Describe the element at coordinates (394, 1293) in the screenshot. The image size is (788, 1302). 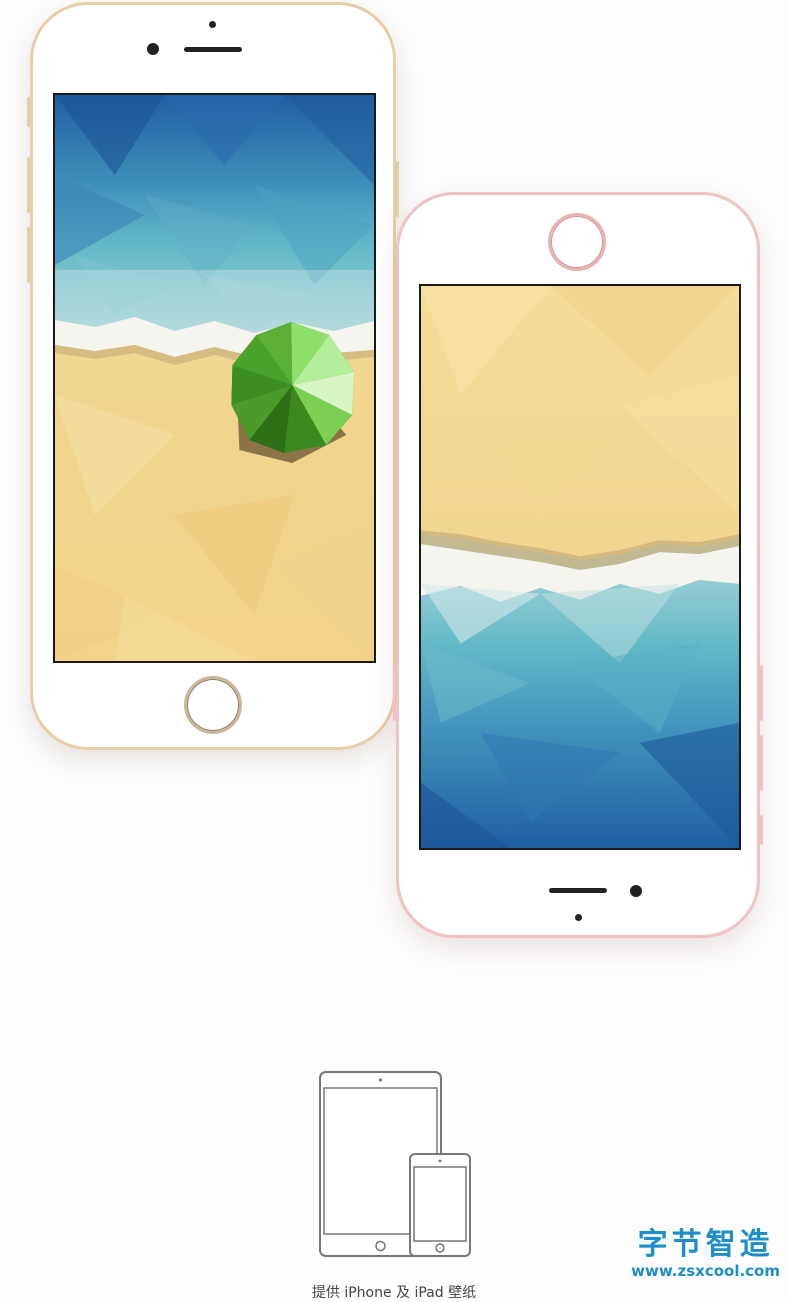
I see `caption: 提供 iPhone 及 iPad 壁纸` at that location.